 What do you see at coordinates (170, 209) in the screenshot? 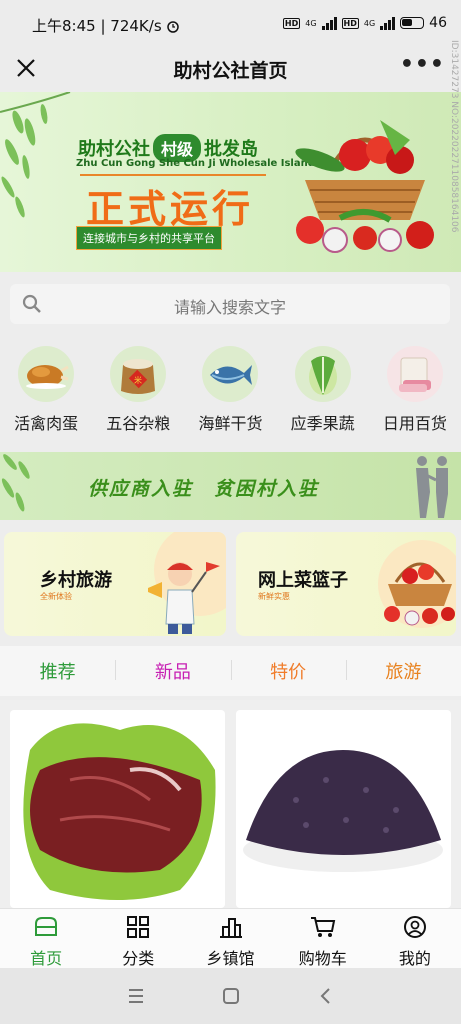
I see `banner-headline: 正式运行` at bounding box center [170, 209].